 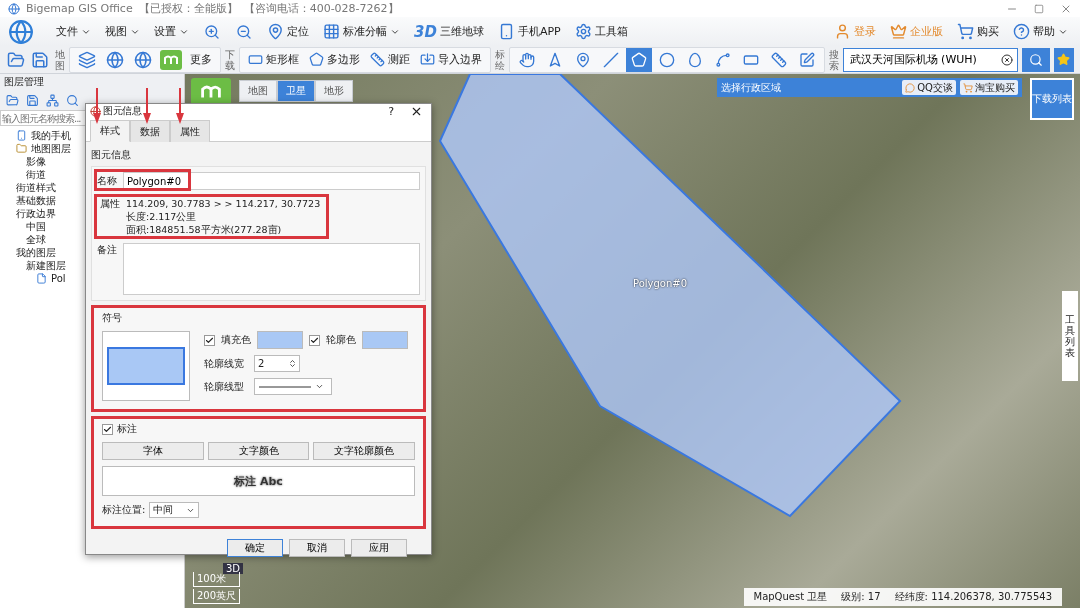 I want to click on scale-bar: 200英尺, so click(x=217, y=596).